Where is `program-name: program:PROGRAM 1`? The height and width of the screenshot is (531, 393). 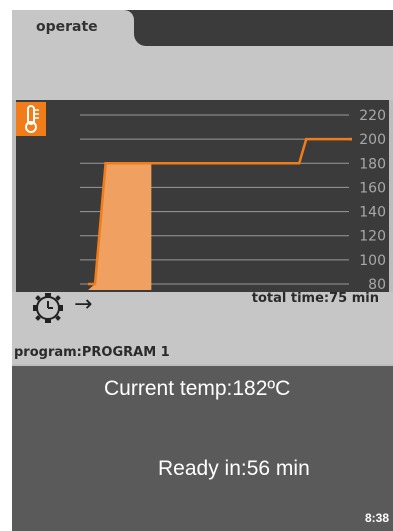 program-name: program:PROGRAM 1 is located at coordinates (92, 352).